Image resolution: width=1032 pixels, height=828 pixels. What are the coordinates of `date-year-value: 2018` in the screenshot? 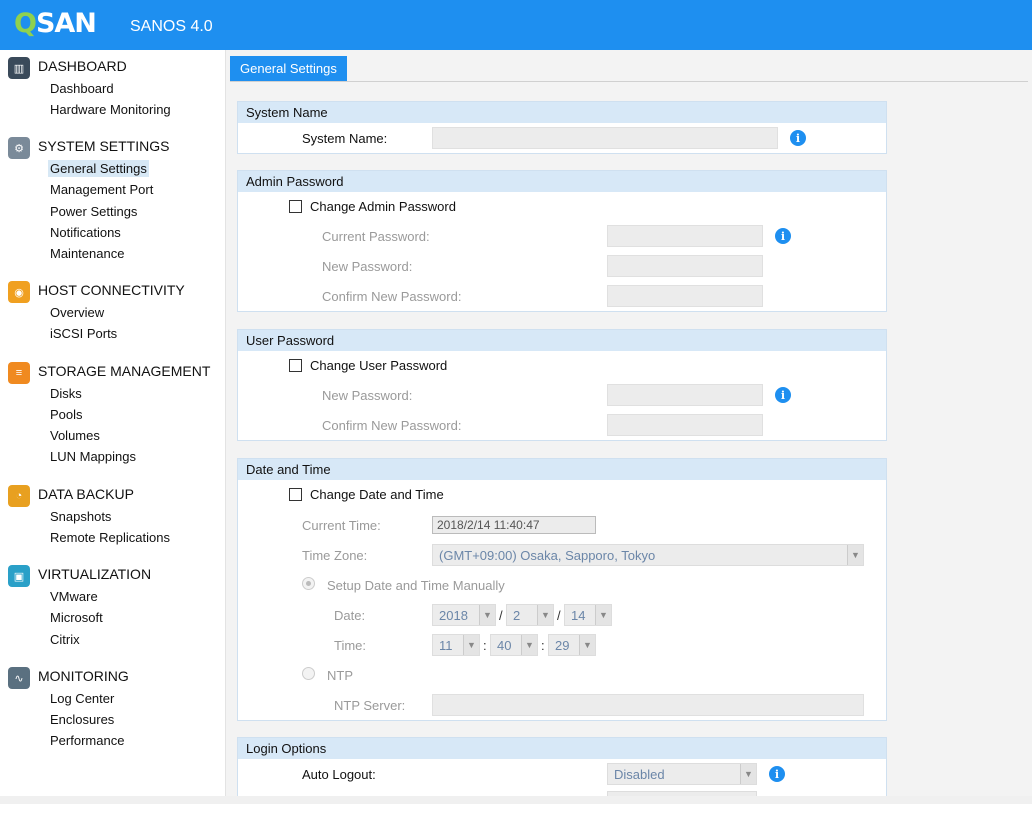 It's located at (453, 615).